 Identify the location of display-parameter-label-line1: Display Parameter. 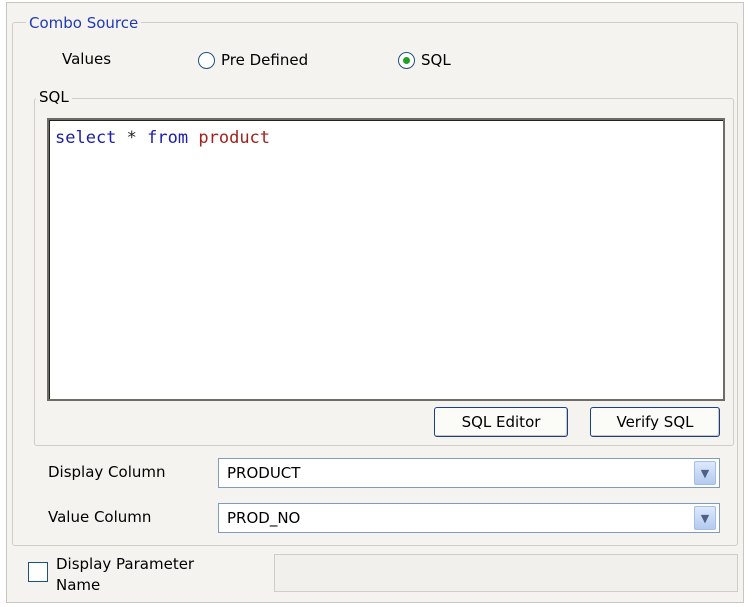
(125, 564).